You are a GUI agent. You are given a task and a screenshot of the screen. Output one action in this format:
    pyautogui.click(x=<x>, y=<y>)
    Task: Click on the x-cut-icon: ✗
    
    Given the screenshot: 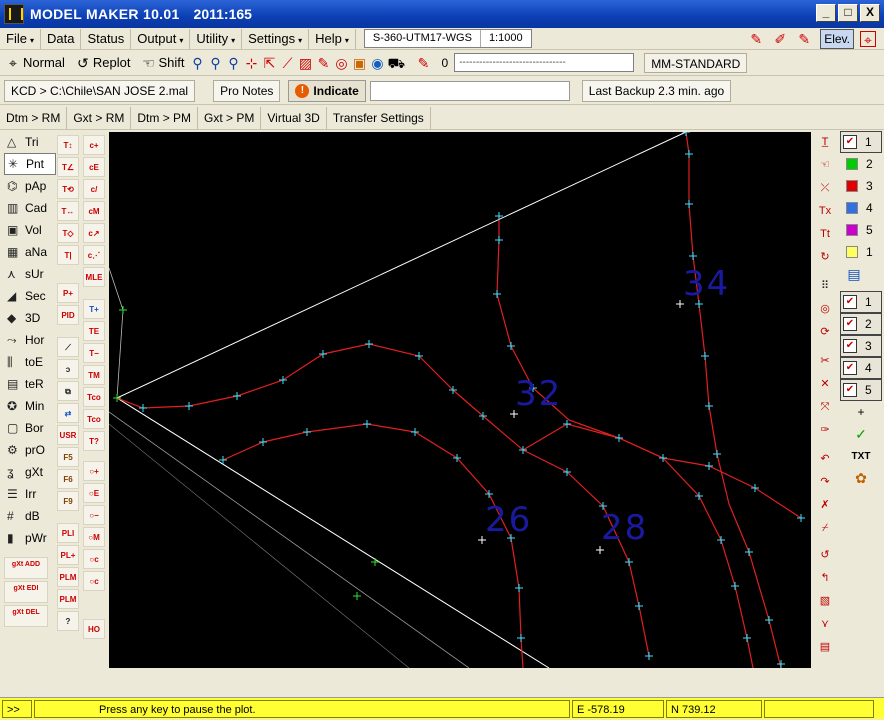 What is the action you would take?
    pyautogui.click(x=825, y=505)
    